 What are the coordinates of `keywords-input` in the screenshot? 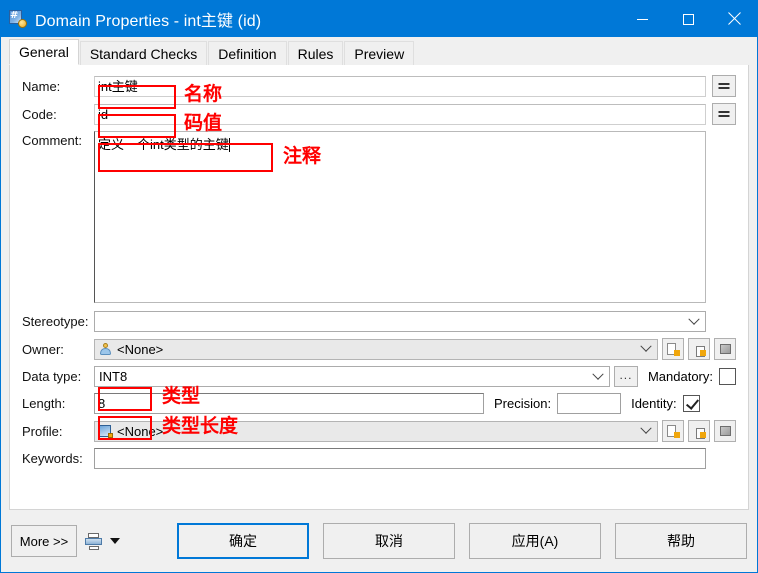 It's located at (400, 458).